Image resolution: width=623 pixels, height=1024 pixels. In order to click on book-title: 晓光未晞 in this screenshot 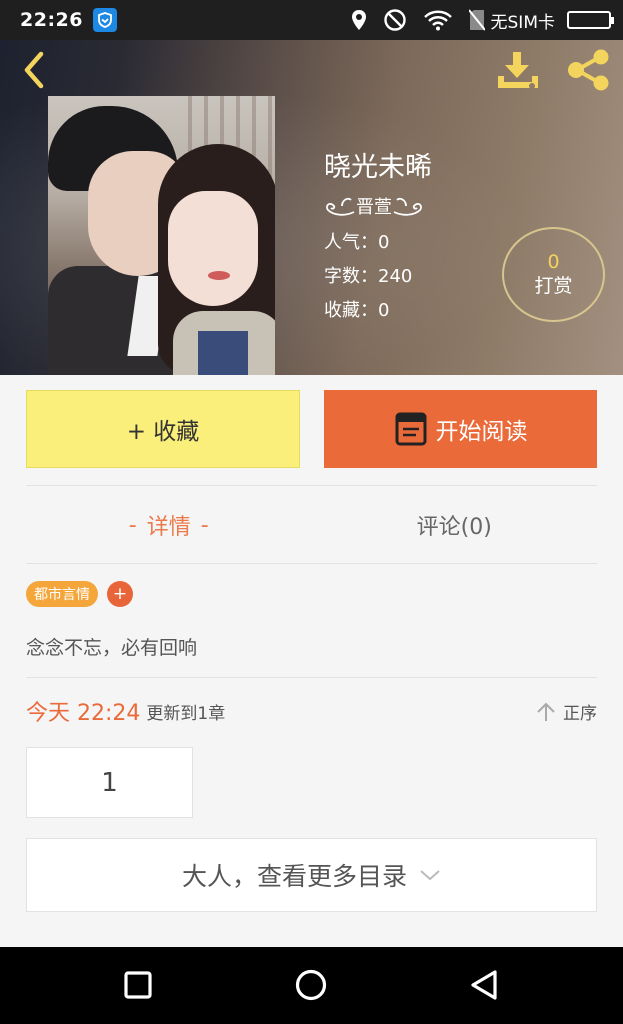, I will do `click(378, 167)`.